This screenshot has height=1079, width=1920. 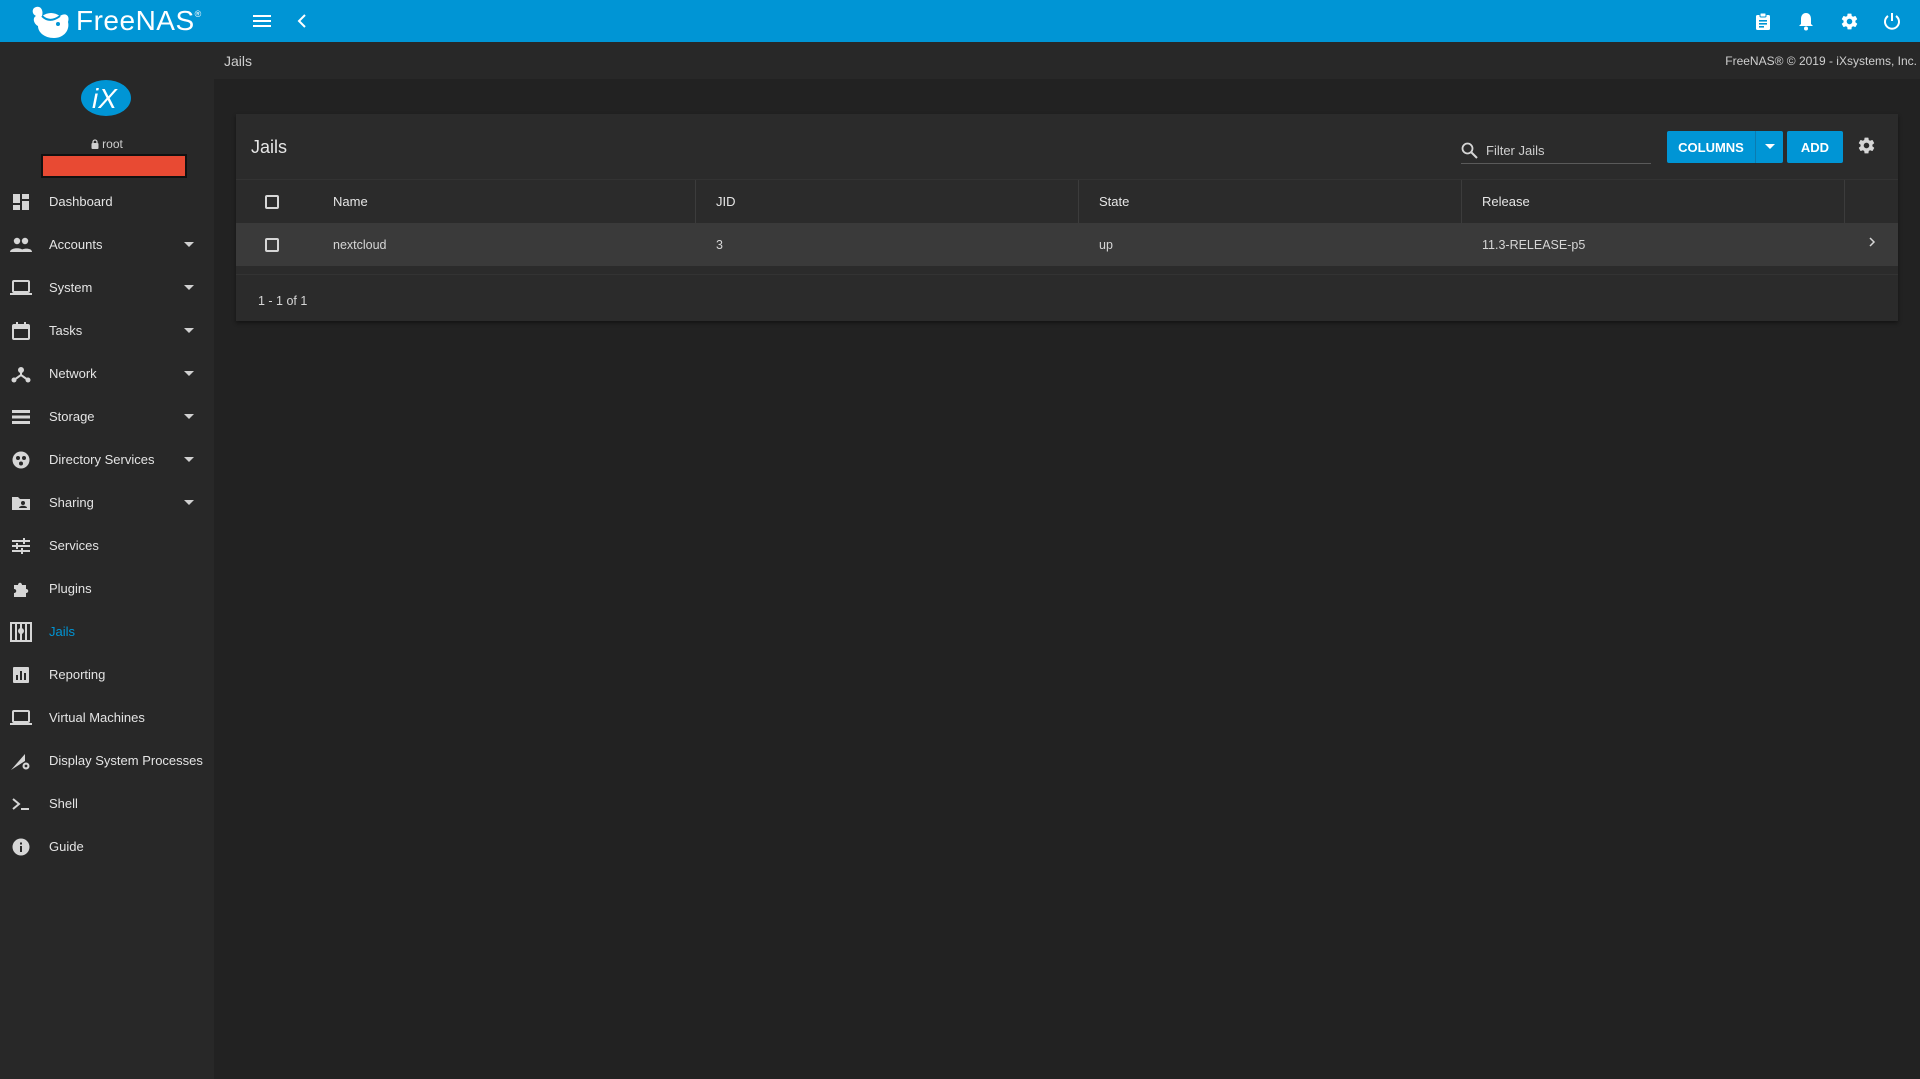 What do you see at coordinates (107, 330) in the screenshot?
I see `sidebar-item-tasks: Tasks` at bounding box center [107, 330].